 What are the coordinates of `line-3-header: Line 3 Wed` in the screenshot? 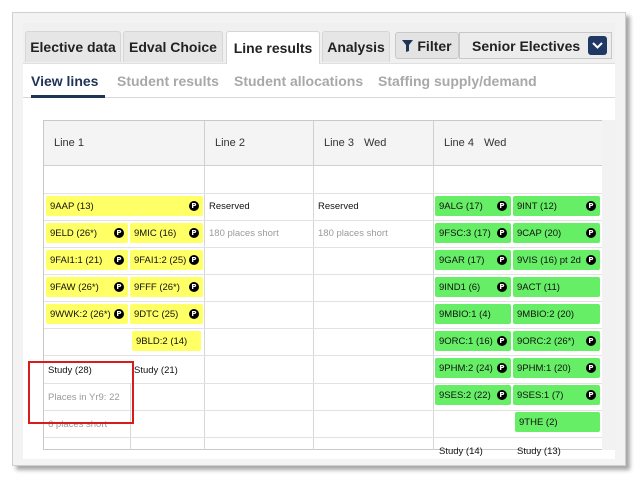 It's located at (374, 143).